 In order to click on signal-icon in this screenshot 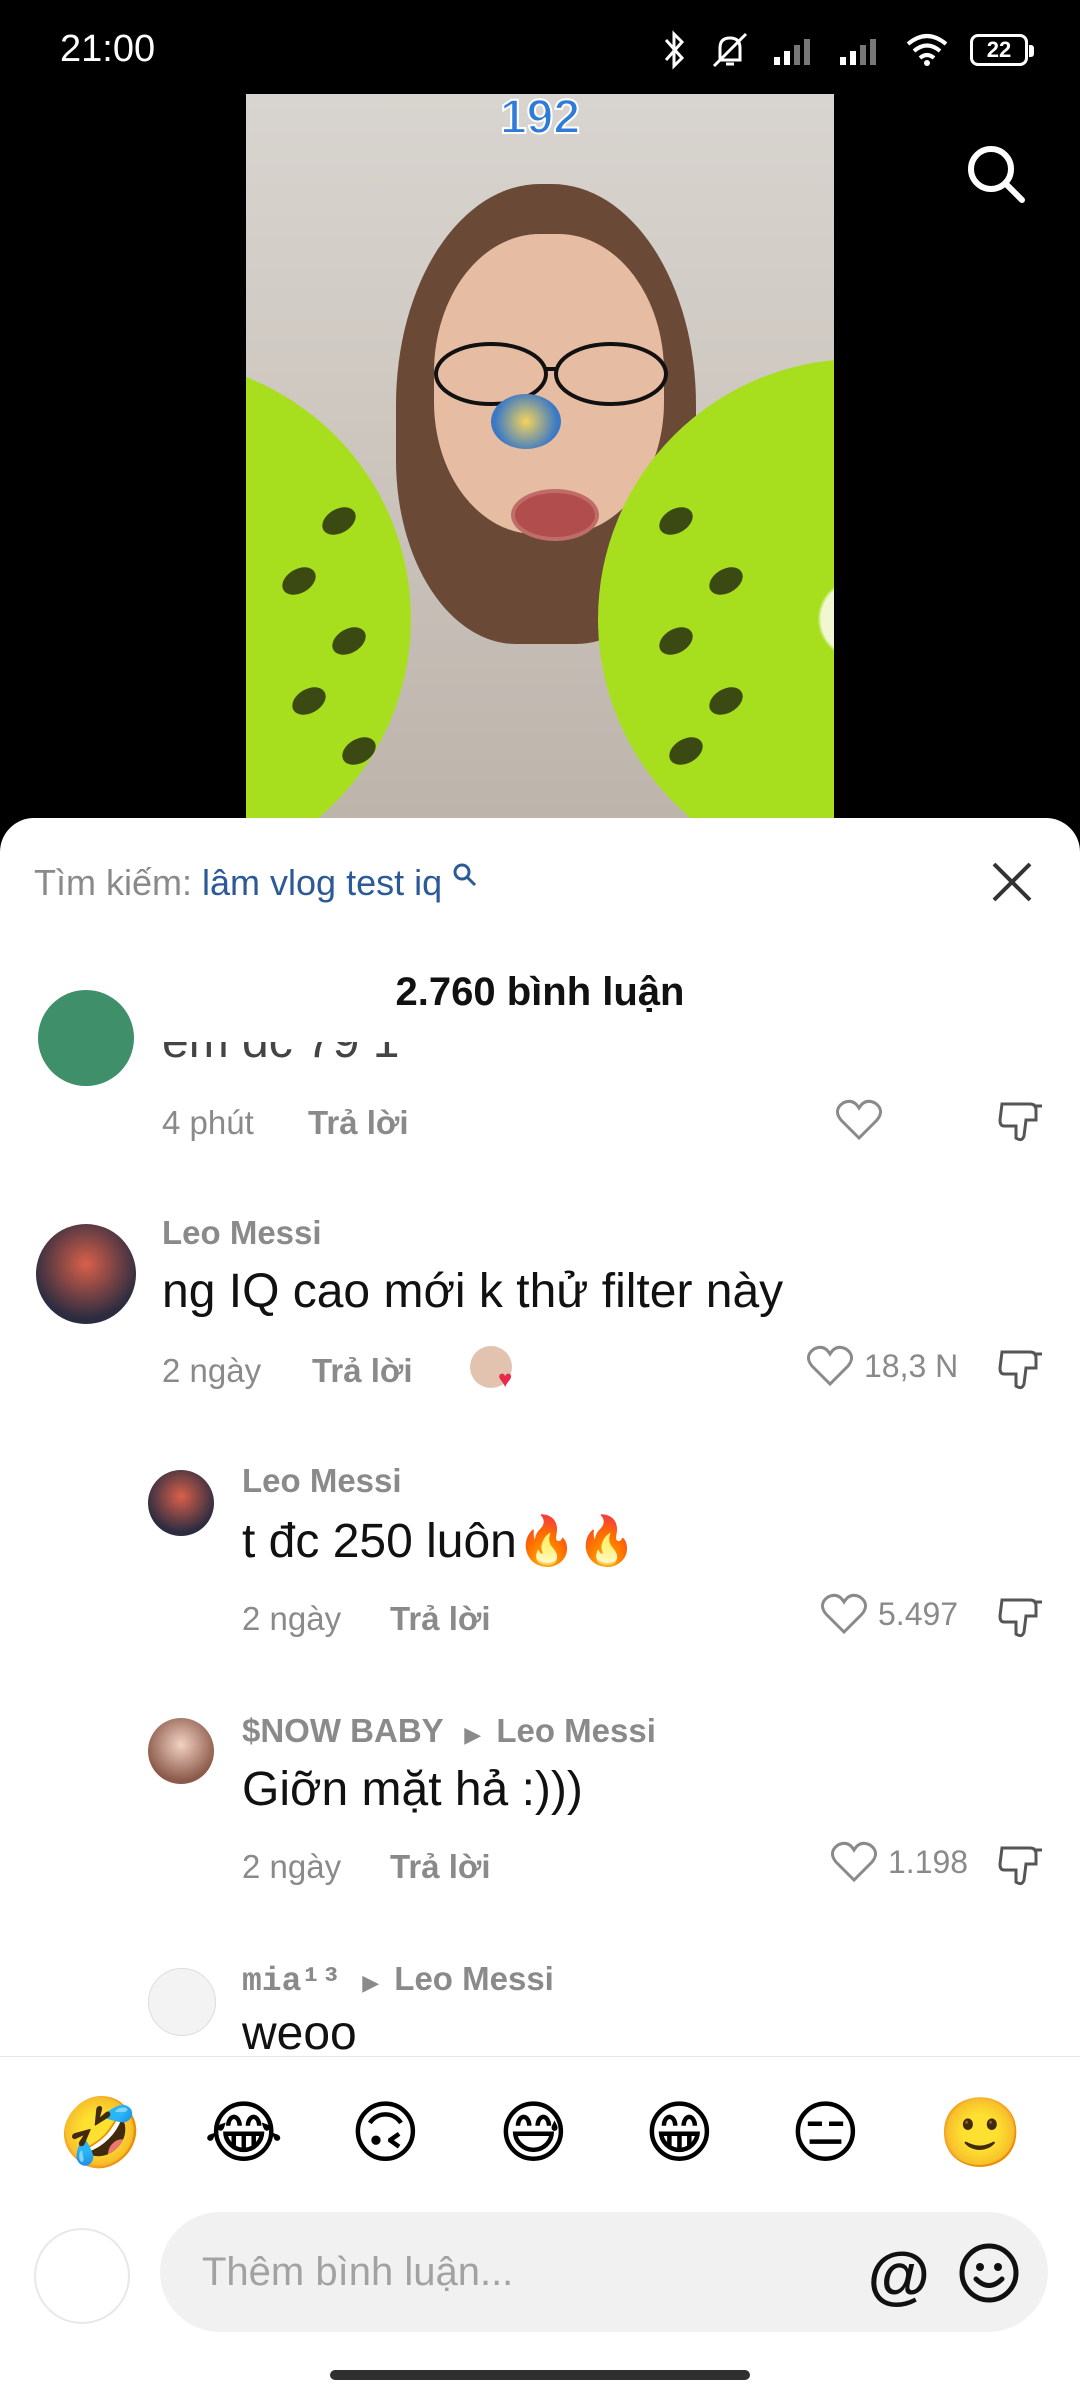, I will do `click(792, 52)`.